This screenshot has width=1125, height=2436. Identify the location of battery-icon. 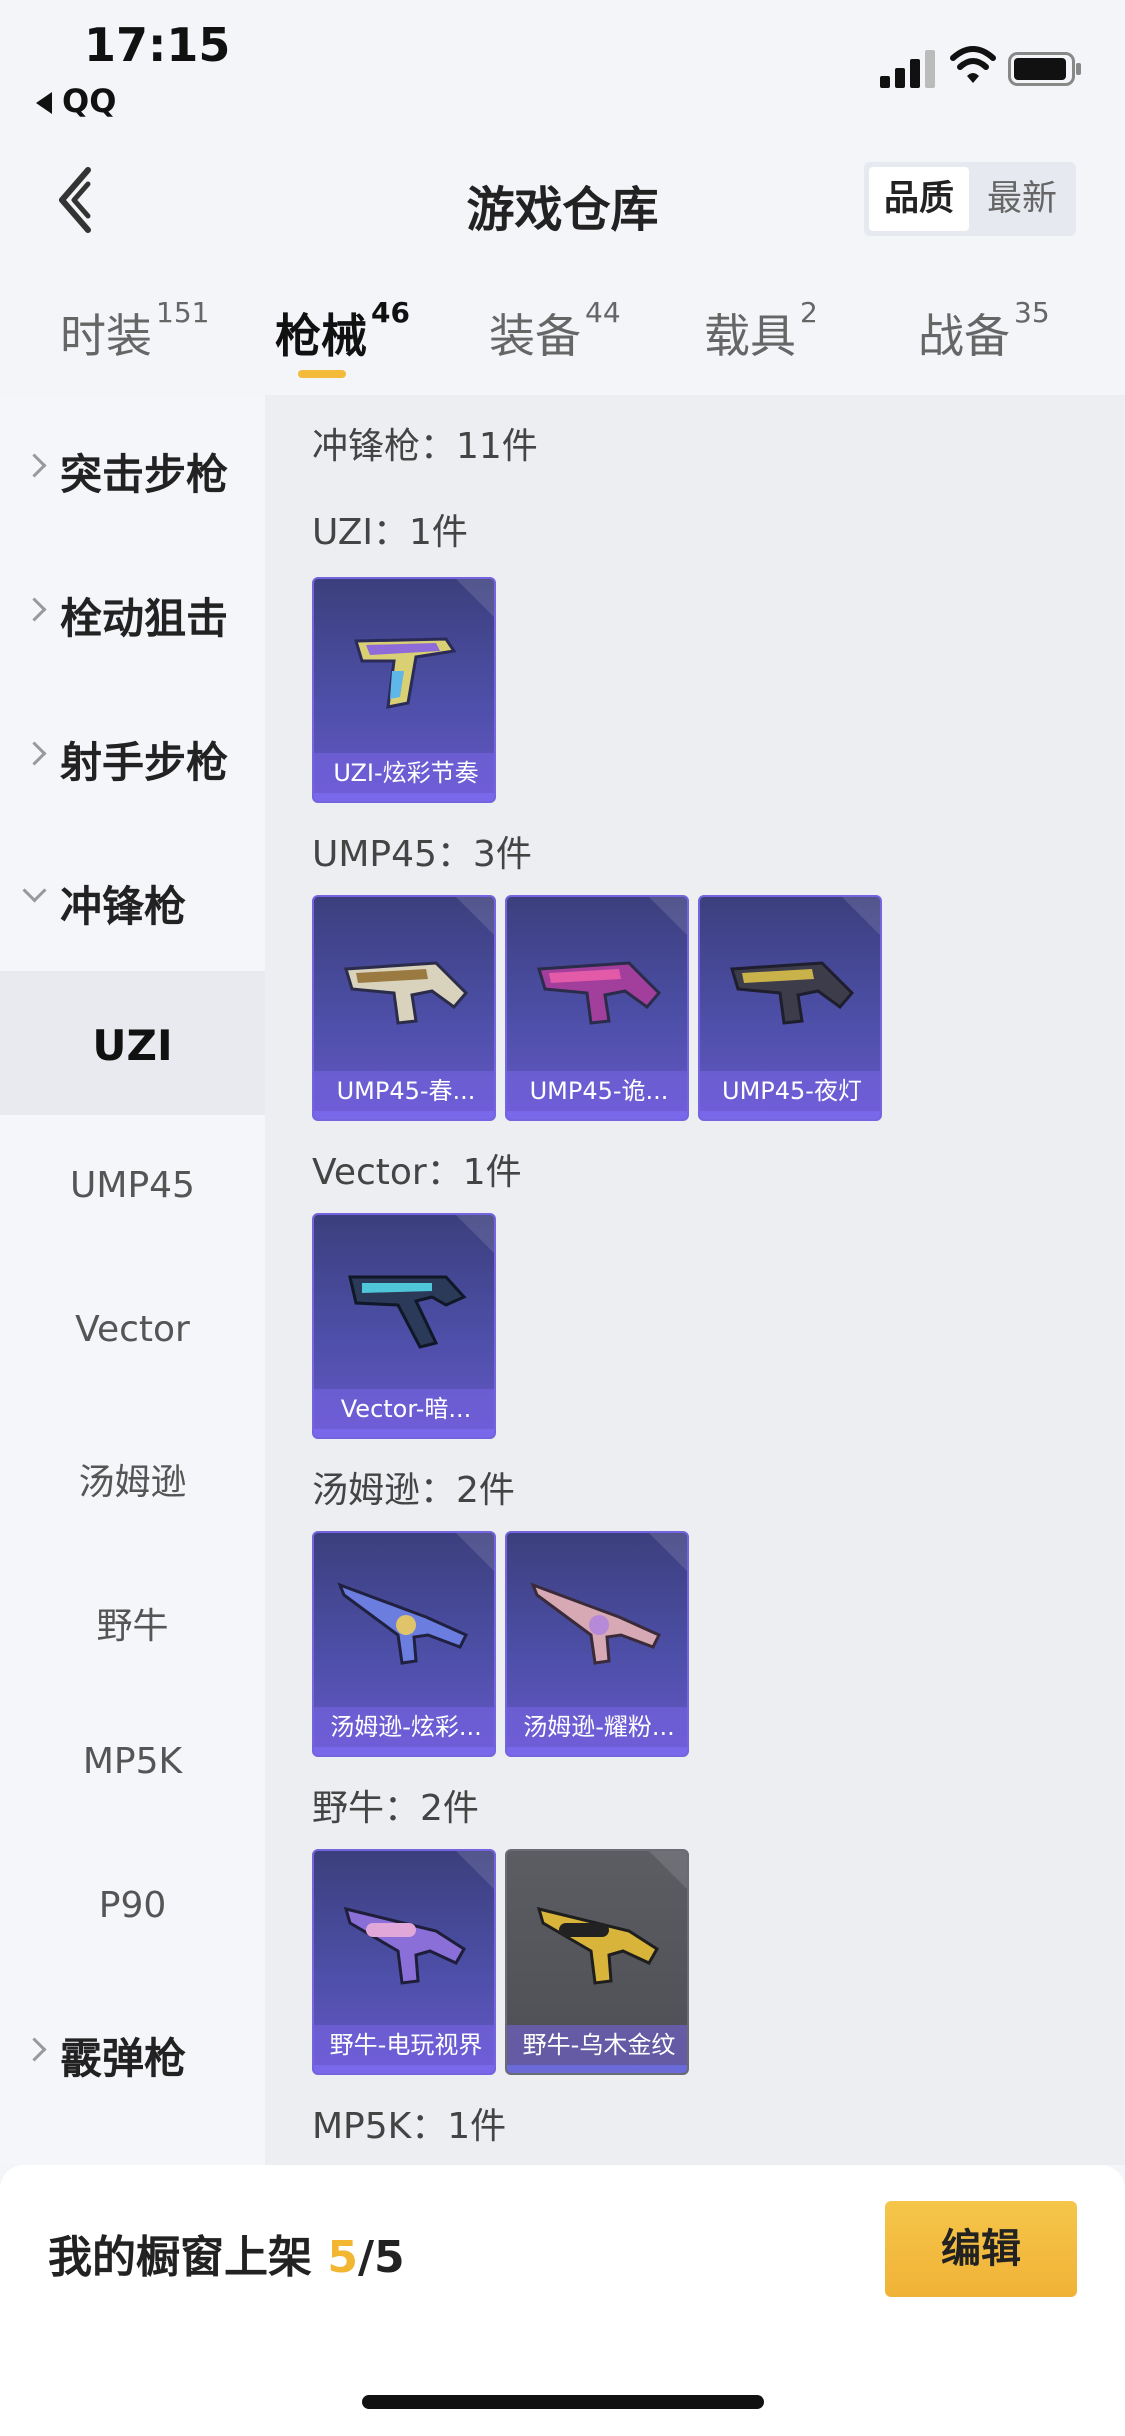
(1044, 69).